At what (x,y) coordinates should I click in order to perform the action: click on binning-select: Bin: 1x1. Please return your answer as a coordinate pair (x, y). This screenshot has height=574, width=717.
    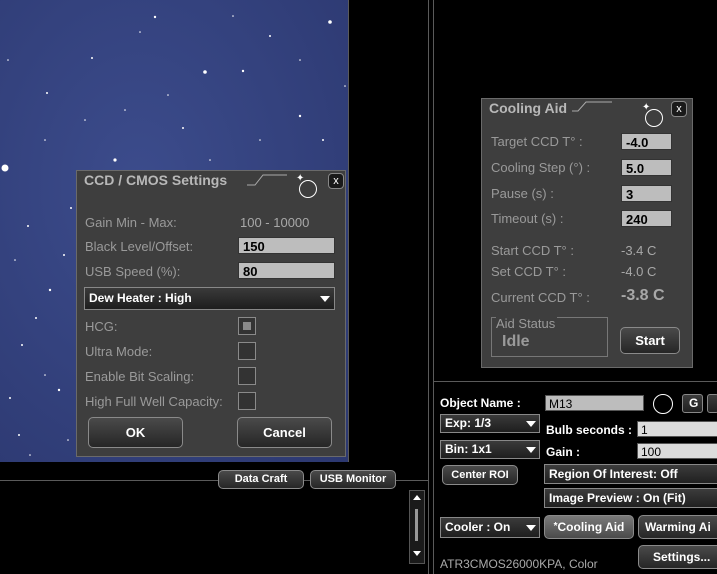
    Looking at the image, I should click on (490, 449).